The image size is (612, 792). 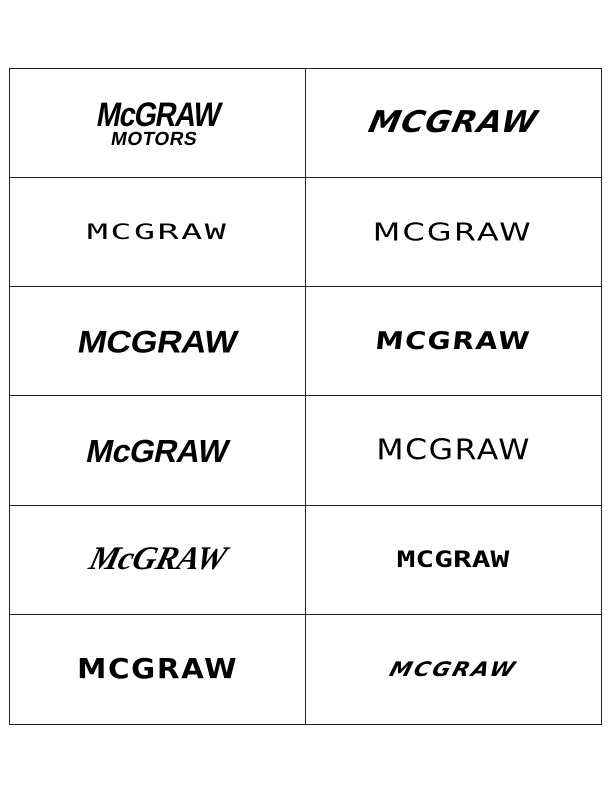 I want to click on logo-mcgraw-motors: McGRAW MOTORS, so click(x=157, y=122).